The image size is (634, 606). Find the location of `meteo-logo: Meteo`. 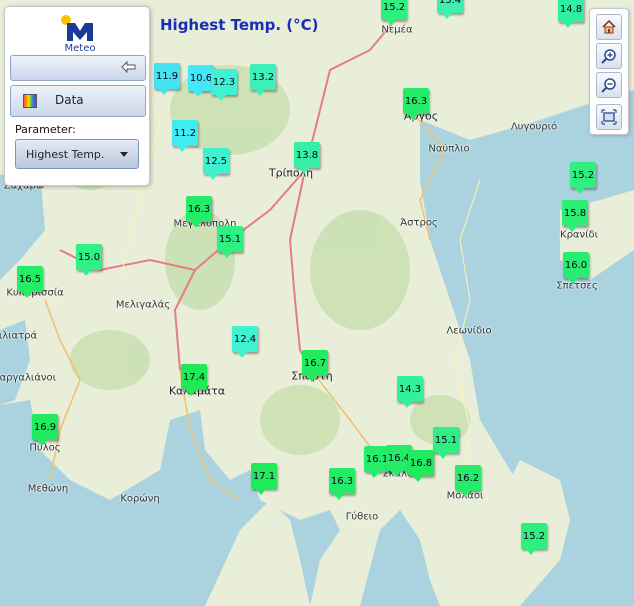

meteo-logo: Meteo is located at coordinates (80, 33).